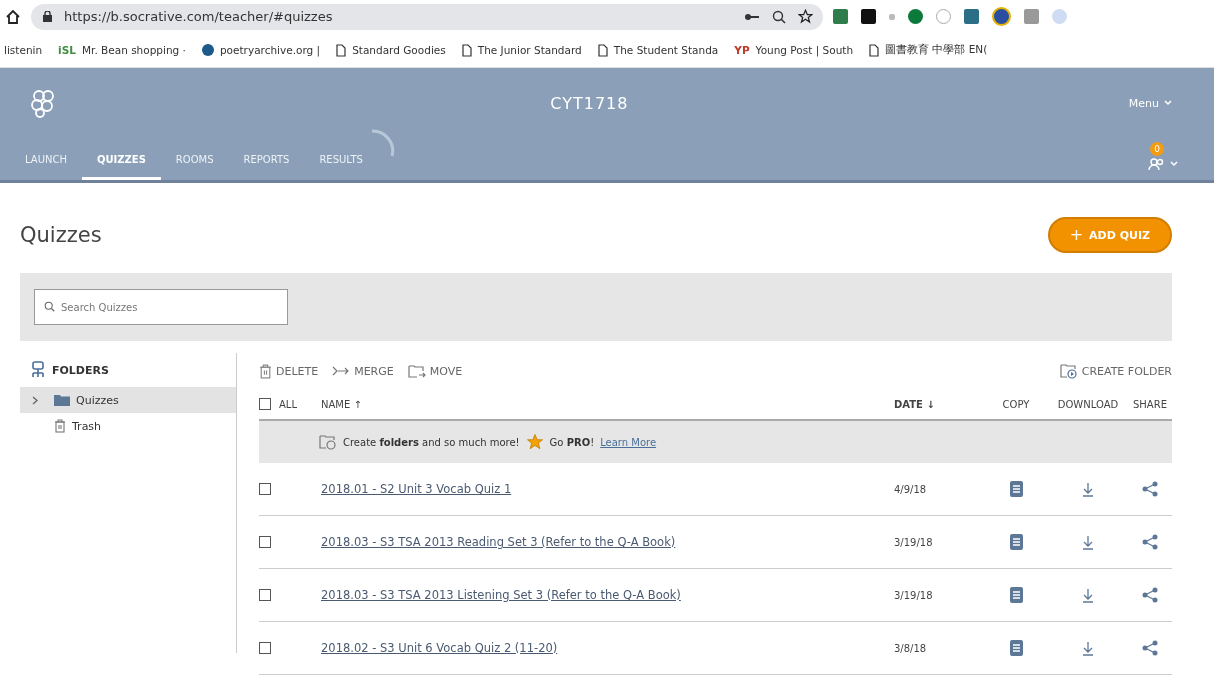 The height and width of the screenshot is (679, 1214). What do you see at coordinates (341, 371) in the screenshot?
I see `merge-icon` at bounding box center [341, 371].